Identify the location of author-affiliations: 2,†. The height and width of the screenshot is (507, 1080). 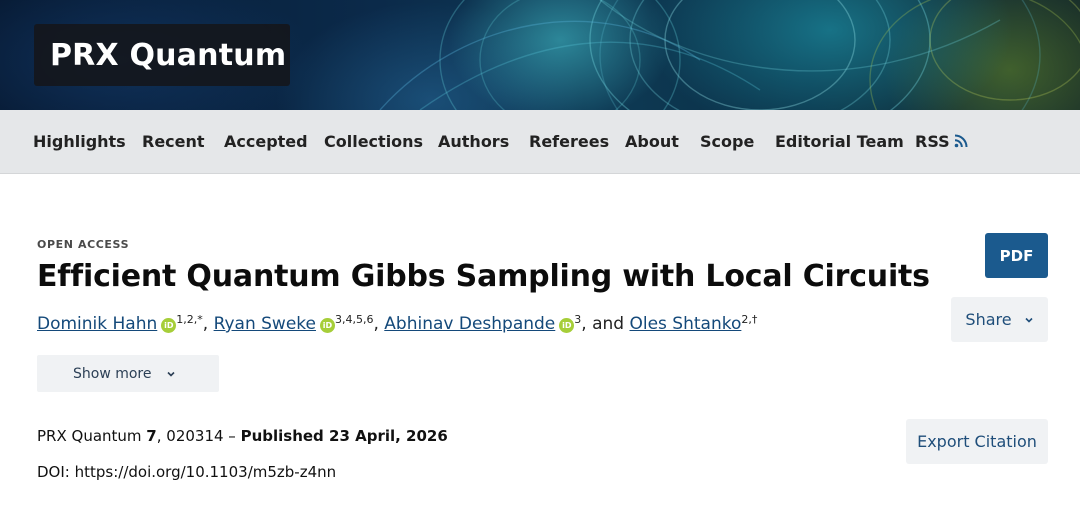
(749, 319).